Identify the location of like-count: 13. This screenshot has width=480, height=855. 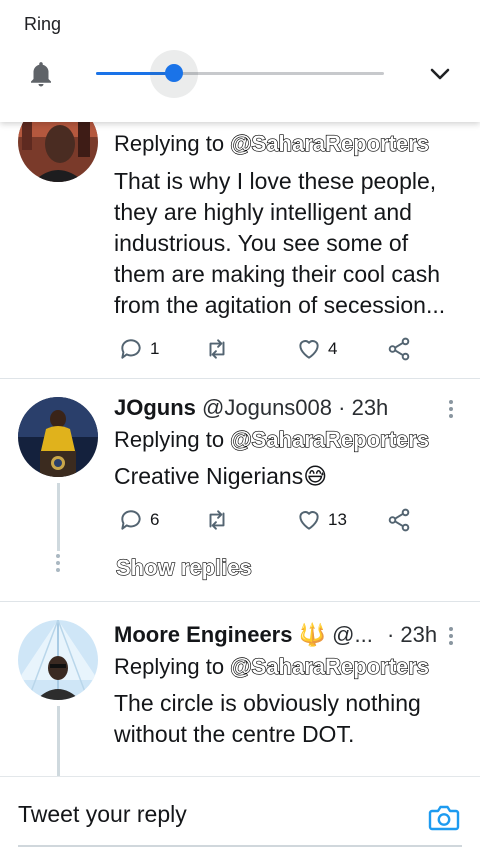
(337, 519).